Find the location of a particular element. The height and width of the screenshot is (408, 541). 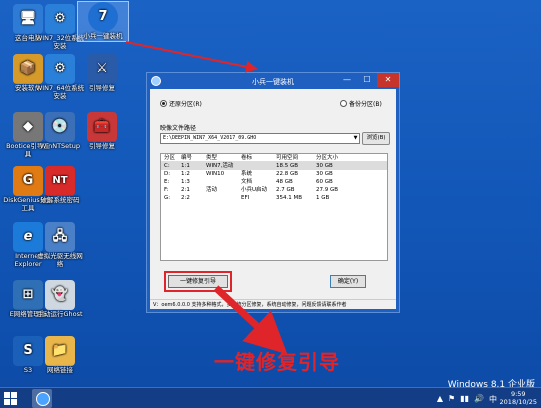

clock-time: 9:59 is located at coordinates (518, 394).